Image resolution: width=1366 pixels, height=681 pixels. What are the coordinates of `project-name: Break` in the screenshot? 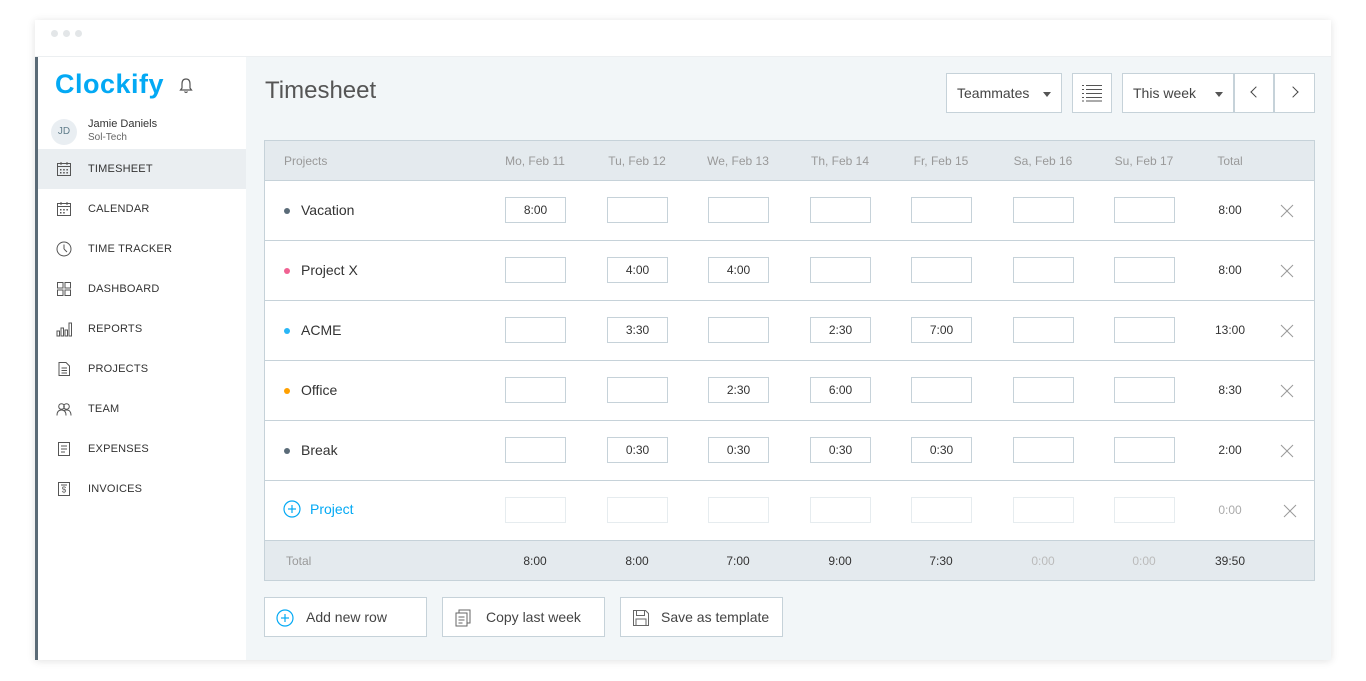 It's located at (319, 450).